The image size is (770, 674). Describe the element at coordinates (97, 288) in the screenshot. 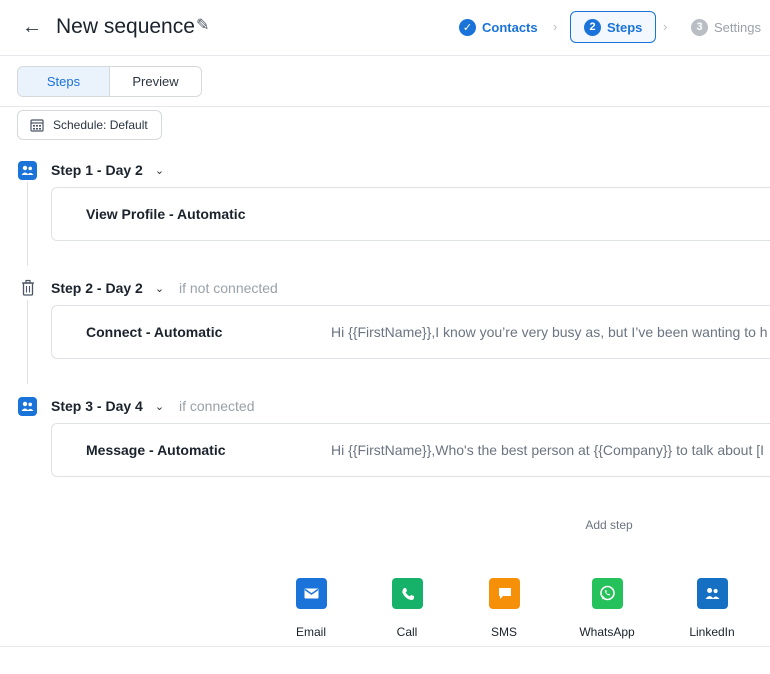

I see `step-2-title: Step 2 - Day 2` at that location.